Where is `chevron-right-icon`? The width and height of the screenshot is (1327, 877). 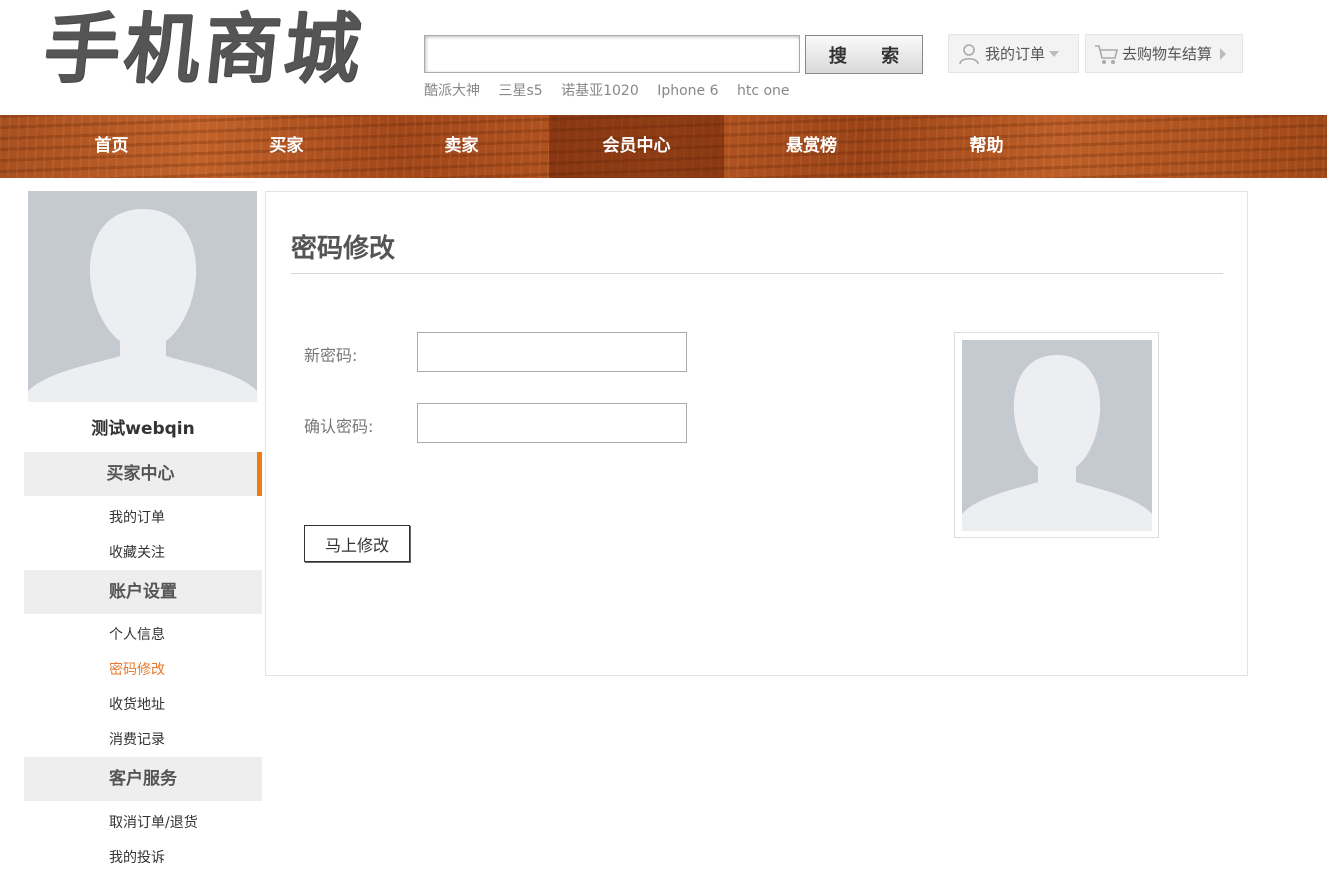 chevron-right-icon is located at coordinates (1223, 53).